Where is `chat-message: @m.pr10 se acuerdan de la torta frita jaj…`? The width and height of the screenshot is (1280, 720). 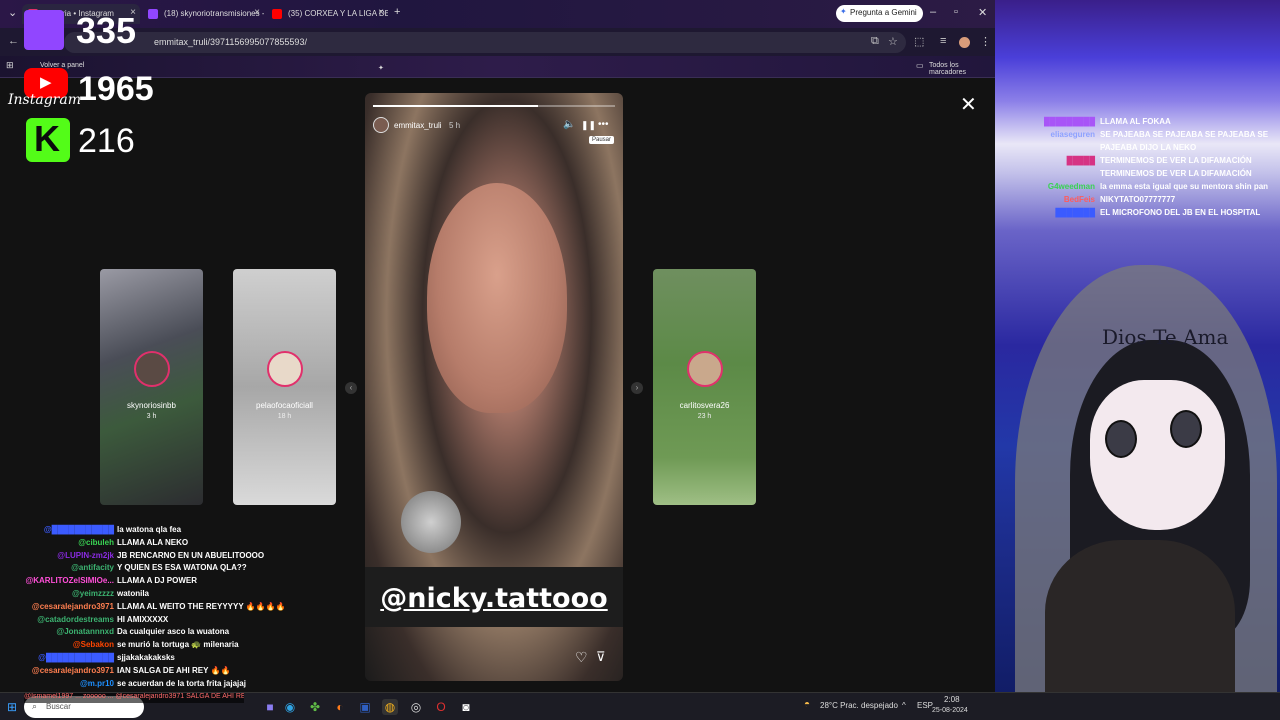 chat-message: @m.pr10 se acuerdan de la torta frita jaj… is located at coordinates (150, 685).